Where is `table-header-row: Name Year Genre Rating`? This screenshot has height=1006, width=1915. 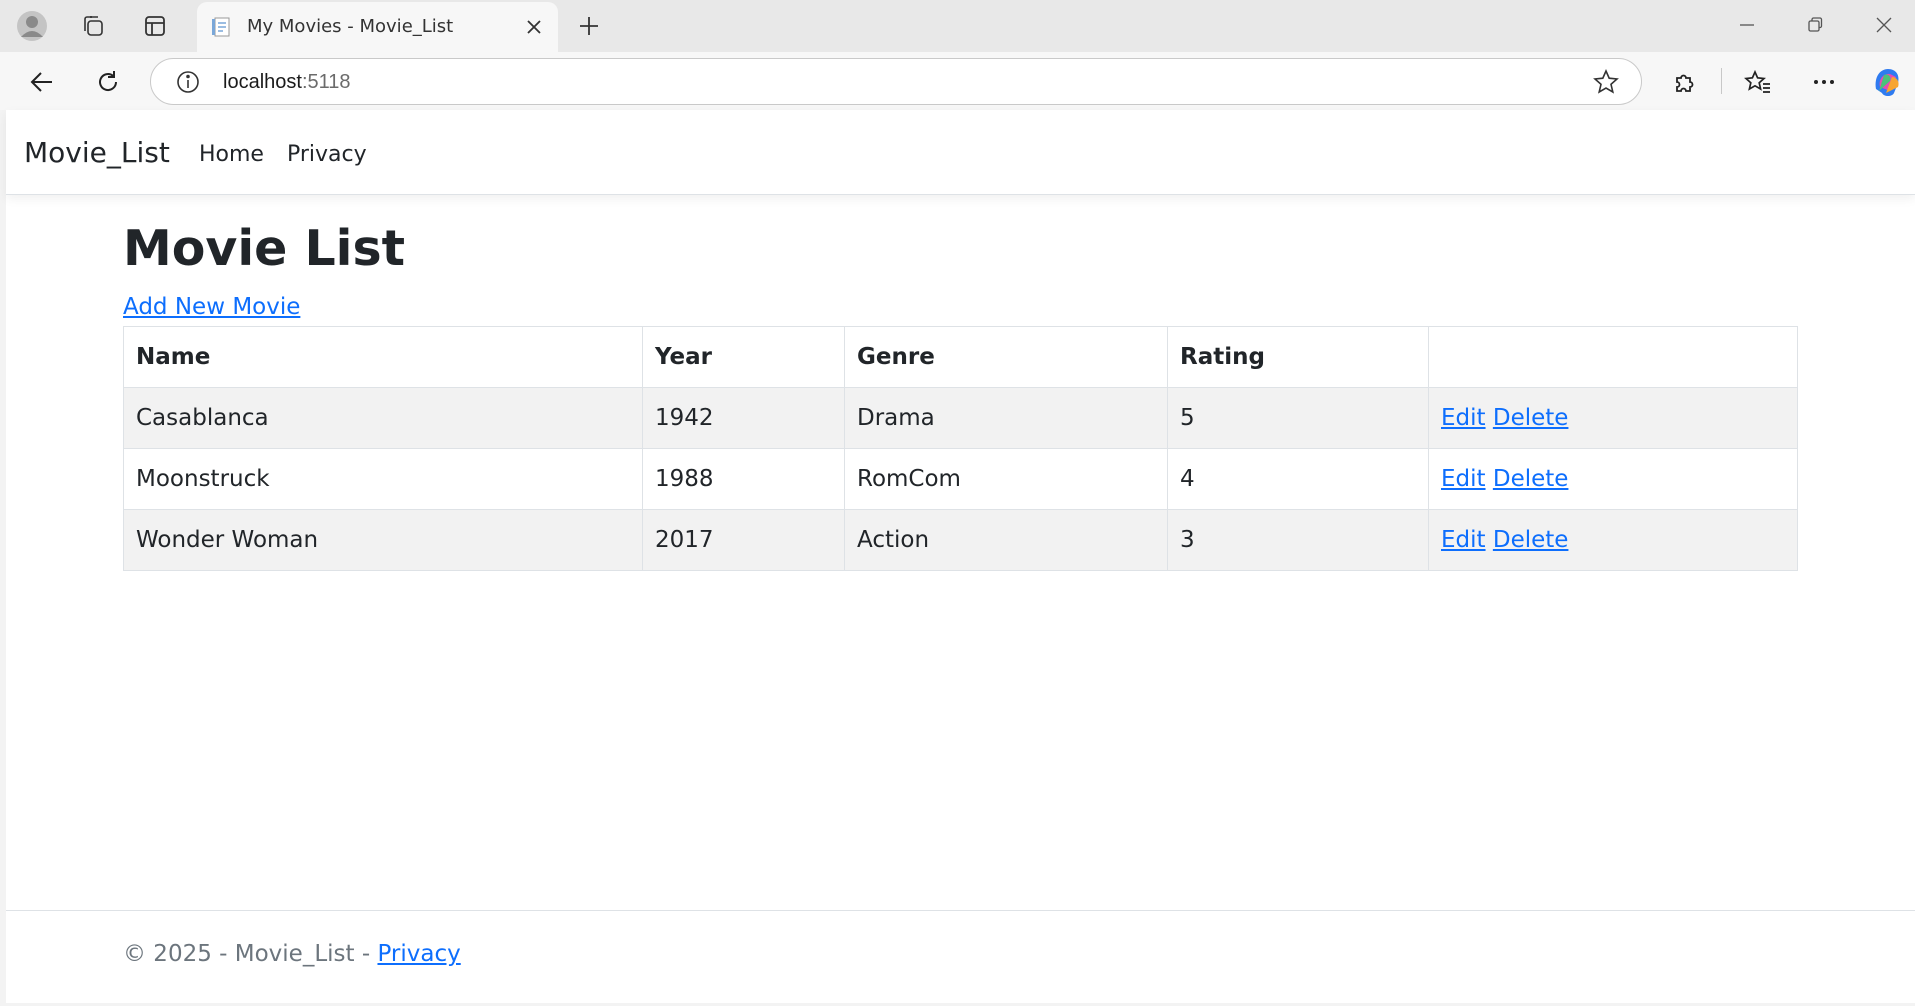
table-header-row: Name Year Genre Rating is located at coordinates (960, 357).